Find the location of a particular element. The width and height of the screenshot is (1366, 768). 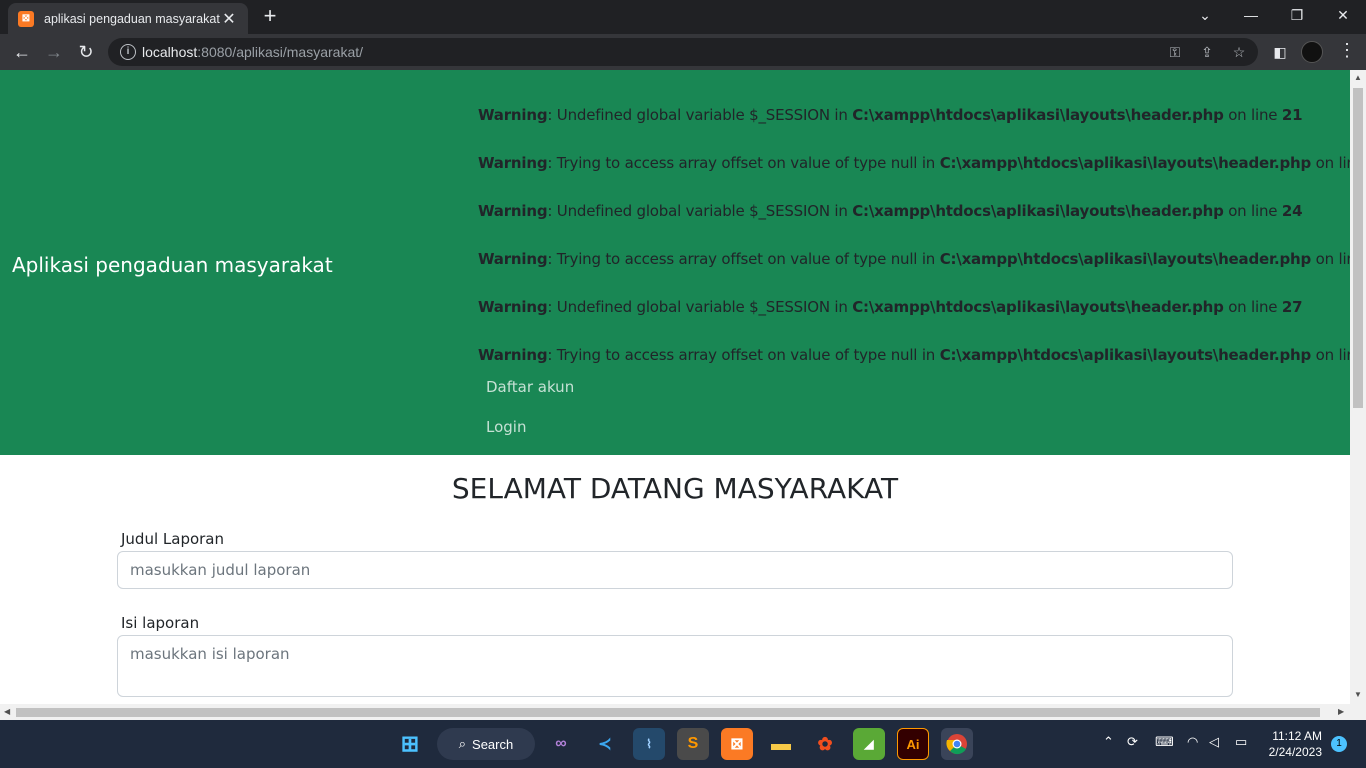

notification-badge: 1 is located at coordinates (1339, 744).